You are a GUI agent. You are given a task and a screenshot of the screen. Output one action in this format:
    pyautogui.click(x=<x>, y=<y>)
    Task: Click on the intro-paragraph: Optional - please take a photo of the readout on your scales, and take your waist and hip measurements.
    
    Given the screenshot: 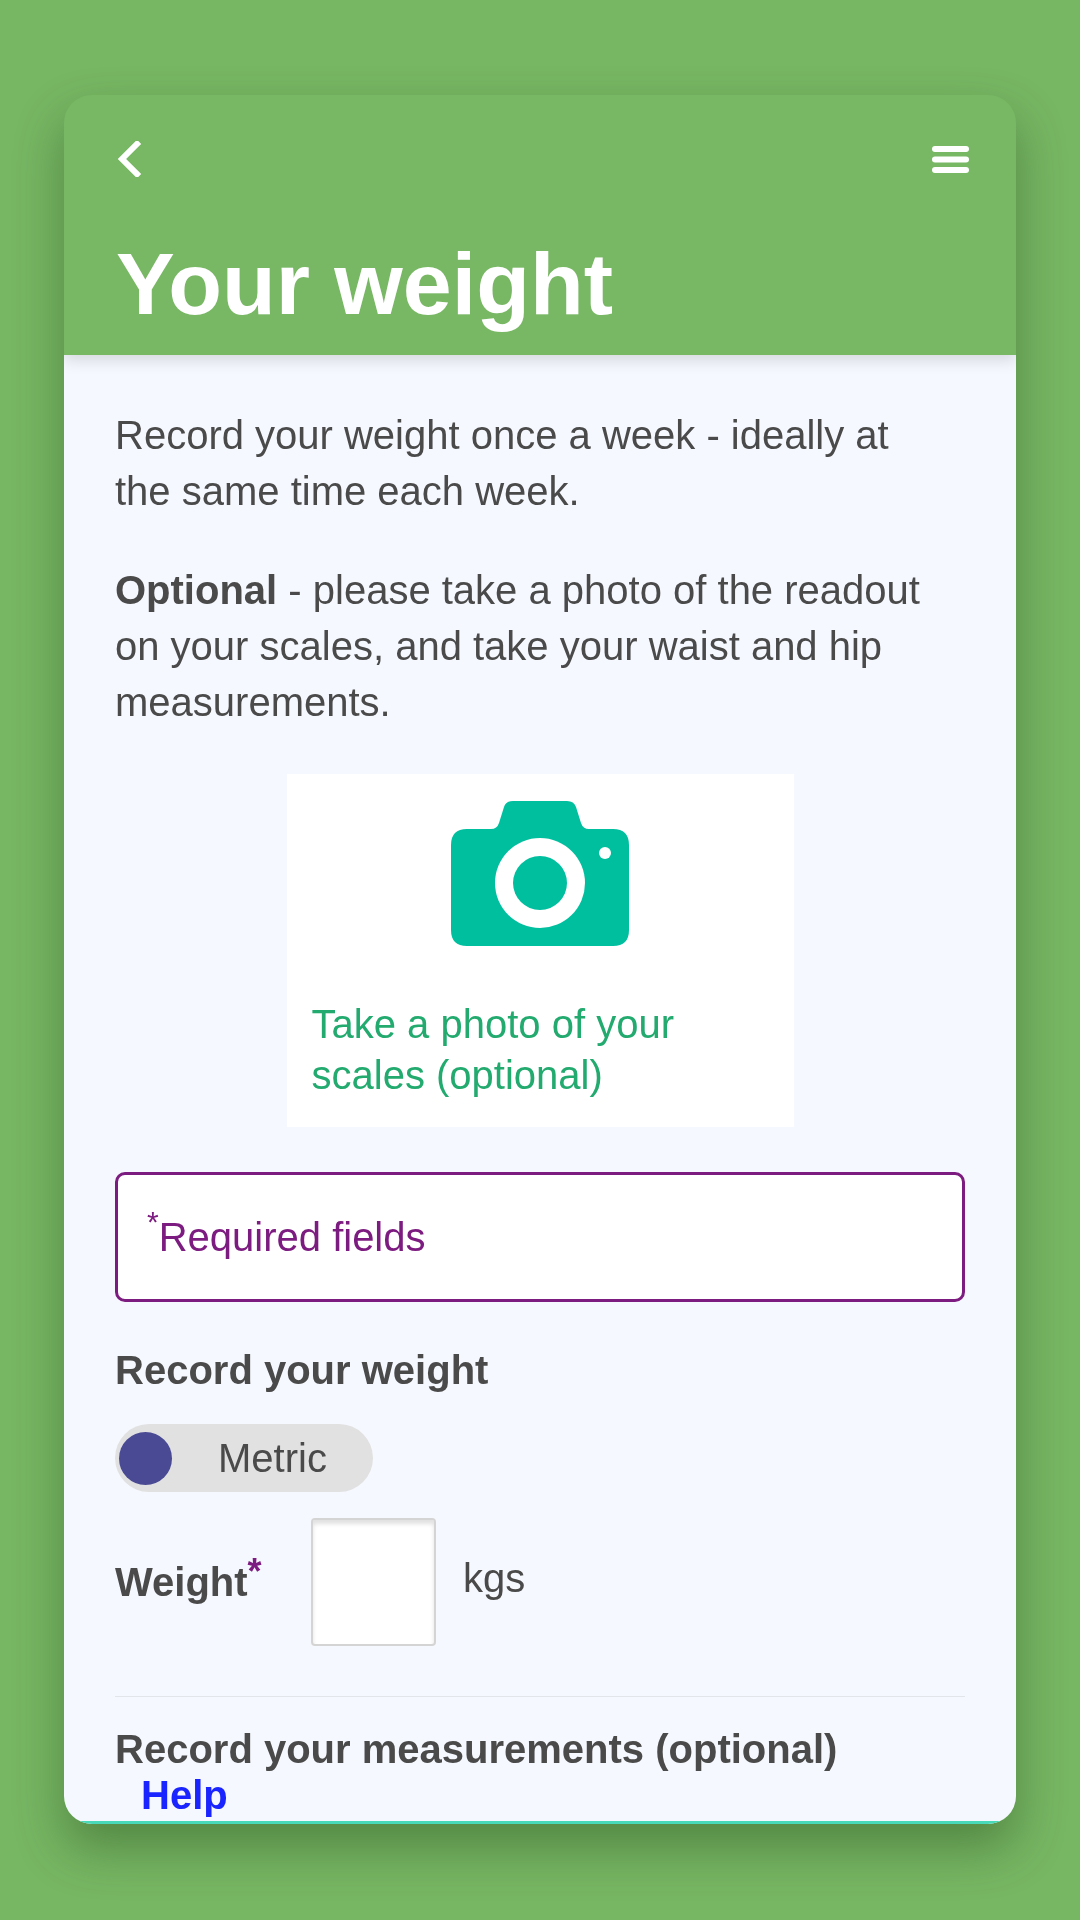 What is the action you would take?
    pyautogui.click(x=518, y=646)
    